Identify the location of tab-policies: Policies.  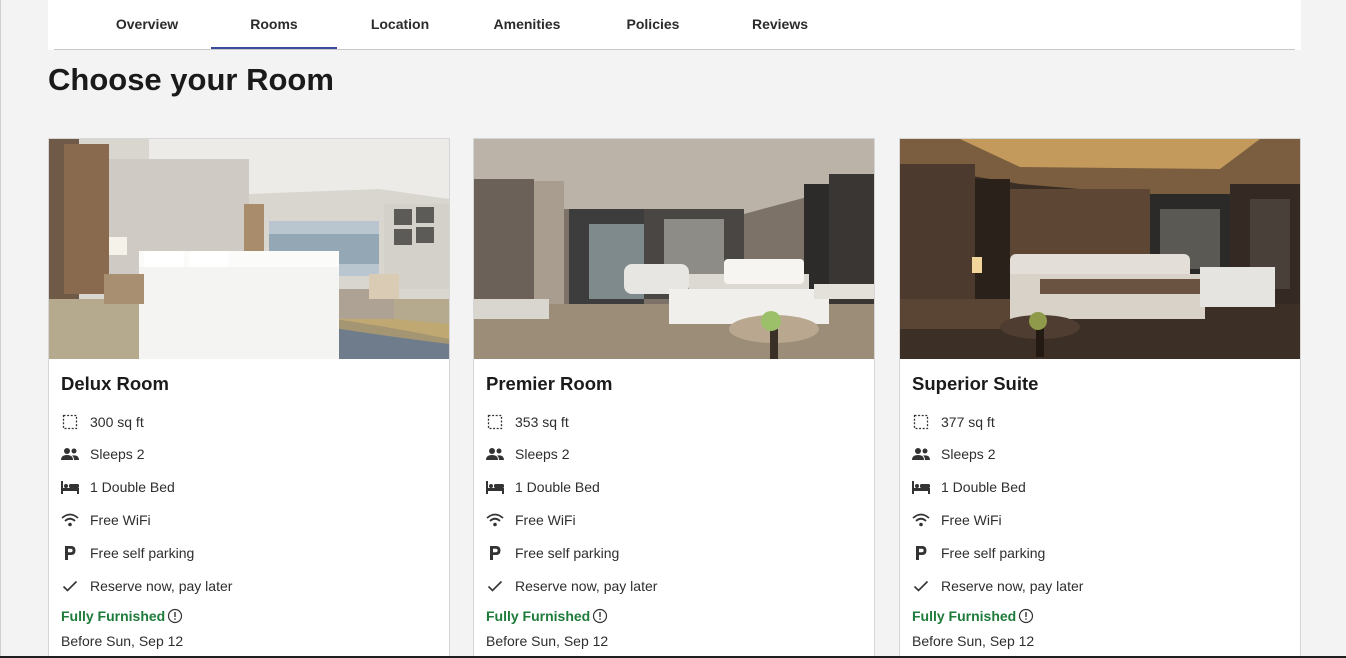
(653, 25).